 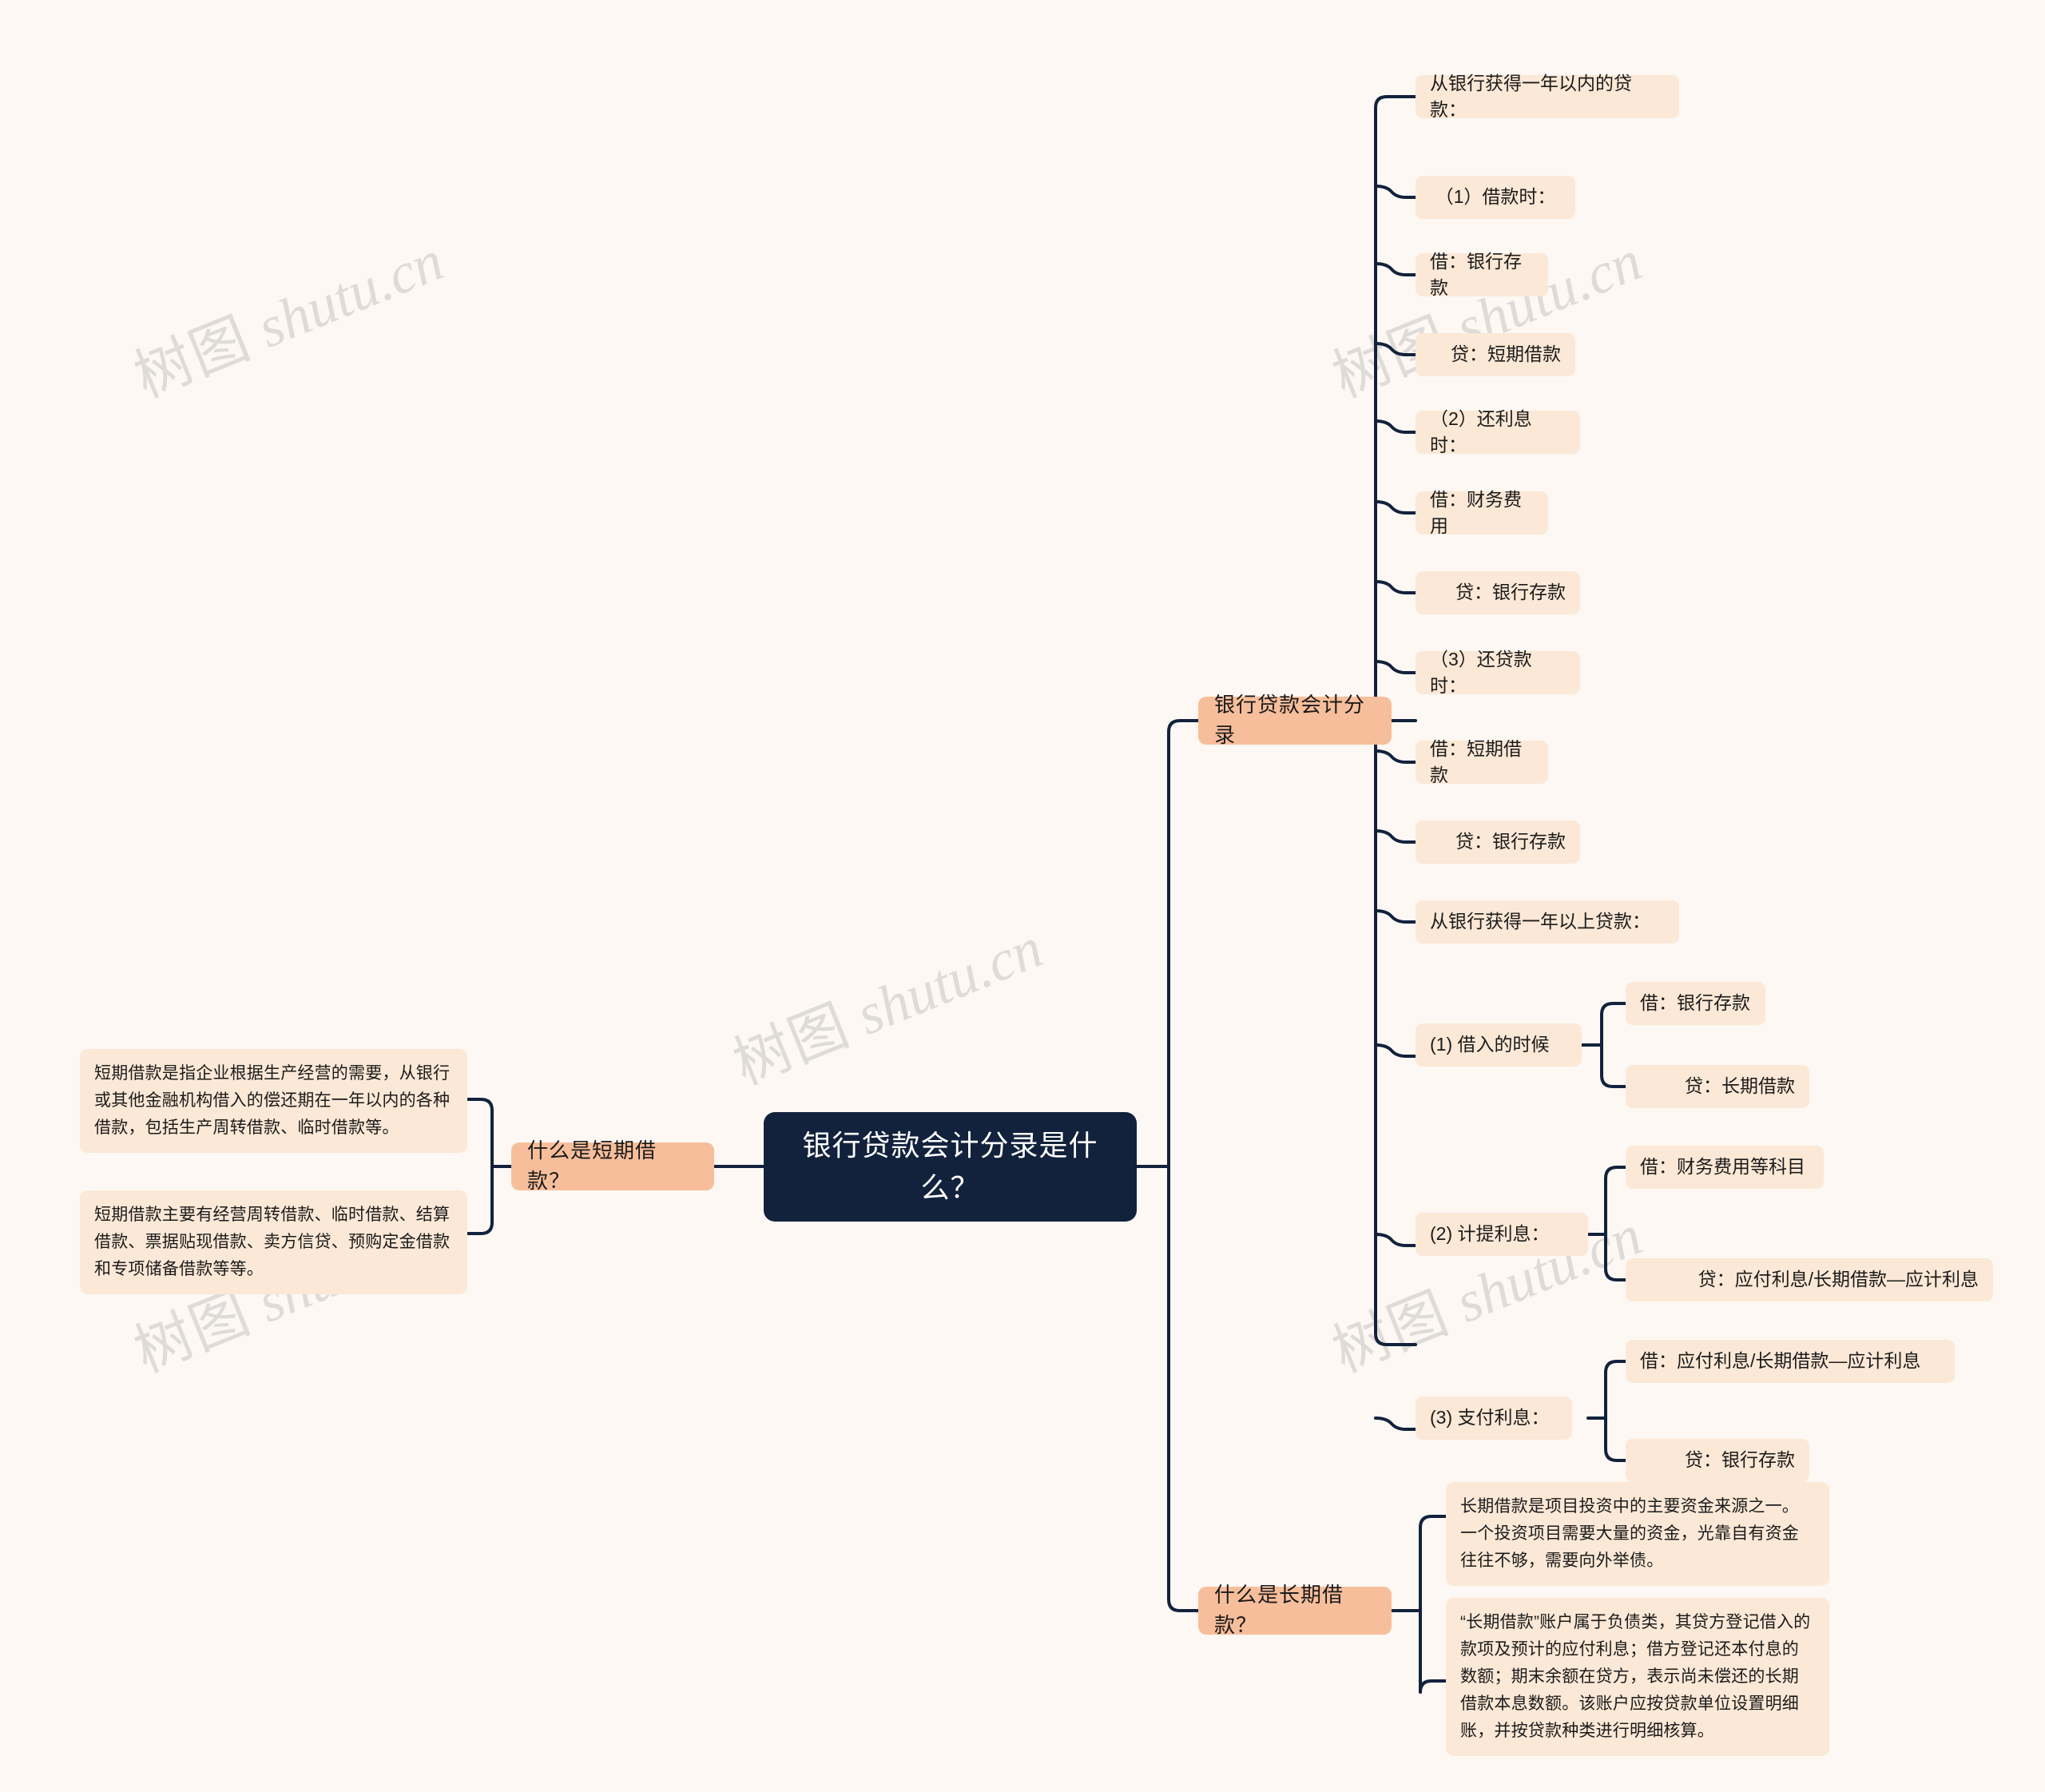 What do you see at coordinates (592, 1165) in the screenshot?
I see `branch-label: 什么是短期借款？` at bounding box center [592, 1165].